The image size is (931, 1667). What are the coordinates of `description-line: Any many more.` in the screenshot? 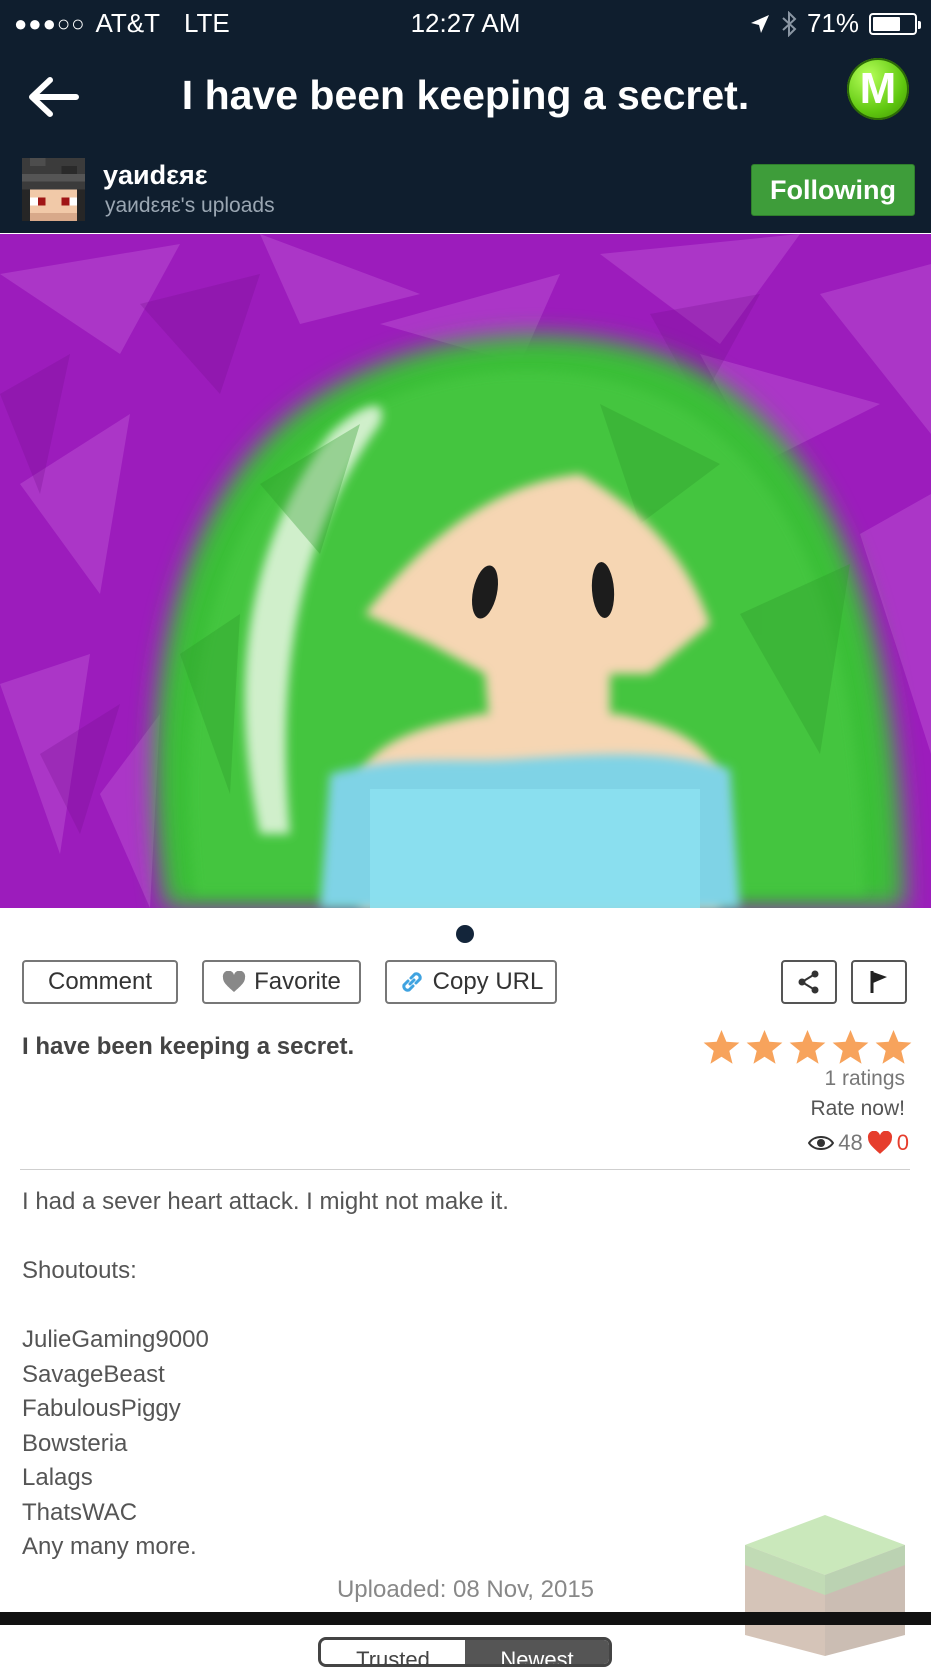 It's located at (109, 1546).